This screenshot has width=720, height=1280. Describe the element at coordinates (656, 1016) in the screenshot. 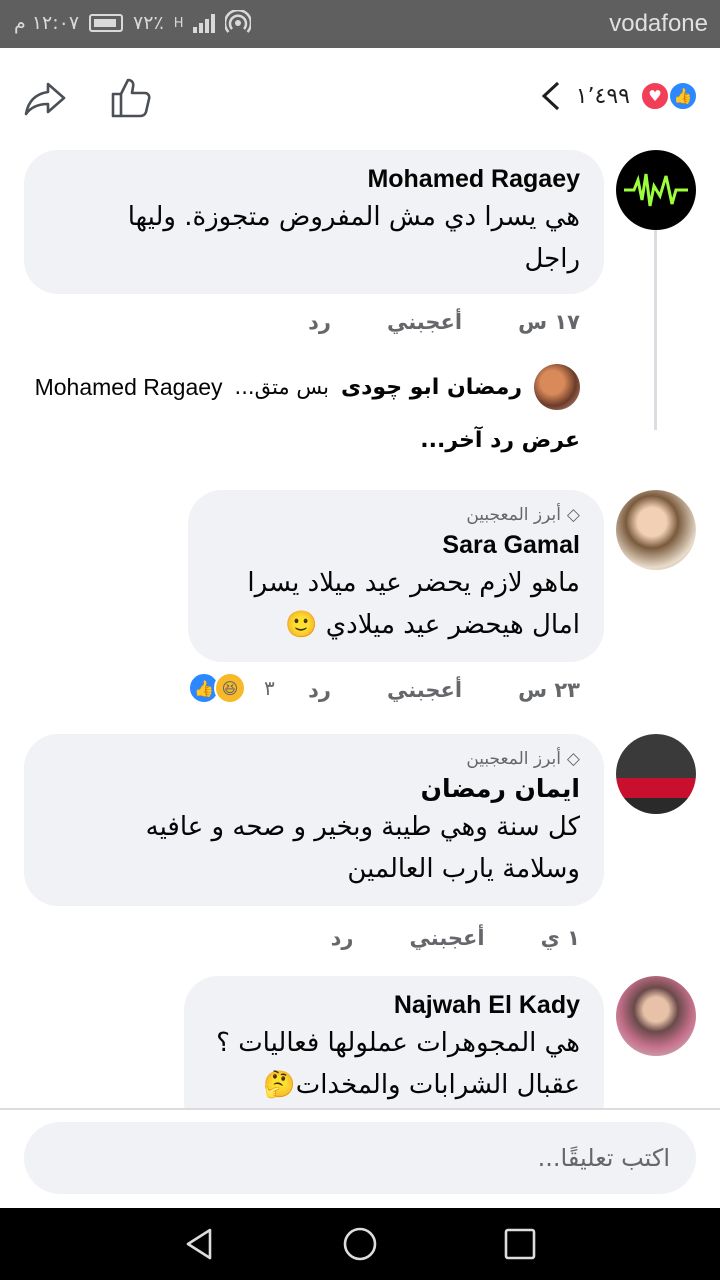

I see `avatar` at that location.